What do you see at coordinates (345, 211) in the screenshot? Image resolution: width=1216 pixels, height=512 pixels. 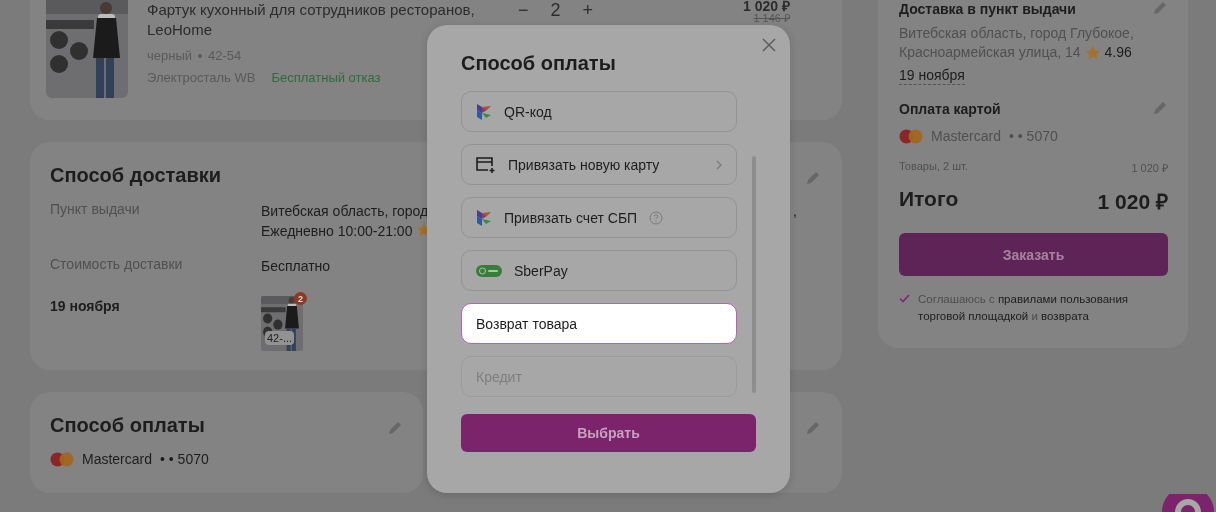 I see `pickup-address: Витебская область, город` at bounding box center [345, 211].